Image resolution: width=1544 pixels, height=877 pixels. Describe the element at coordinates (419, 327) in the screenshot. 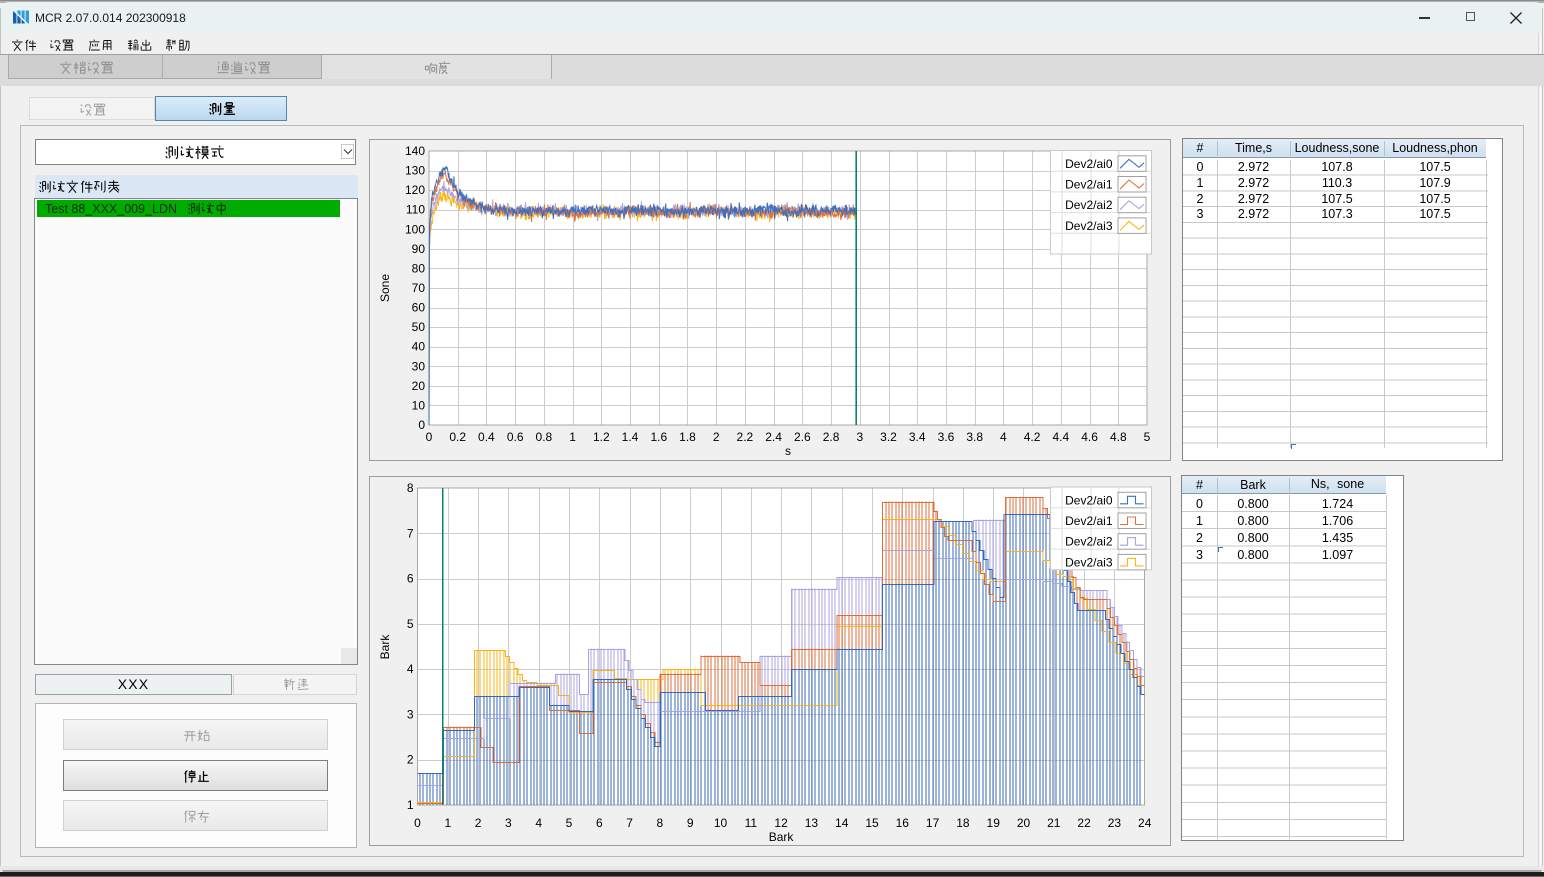

I see `svg-text: 50` at that location.